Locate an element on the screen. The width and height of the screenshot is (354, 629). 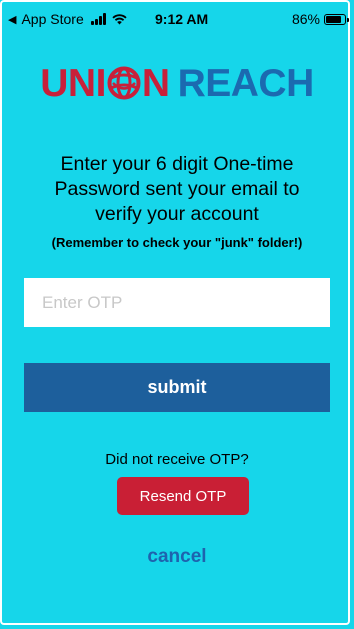
union-reach-logo: UNI N REACH is located at coordinates (177, 83).